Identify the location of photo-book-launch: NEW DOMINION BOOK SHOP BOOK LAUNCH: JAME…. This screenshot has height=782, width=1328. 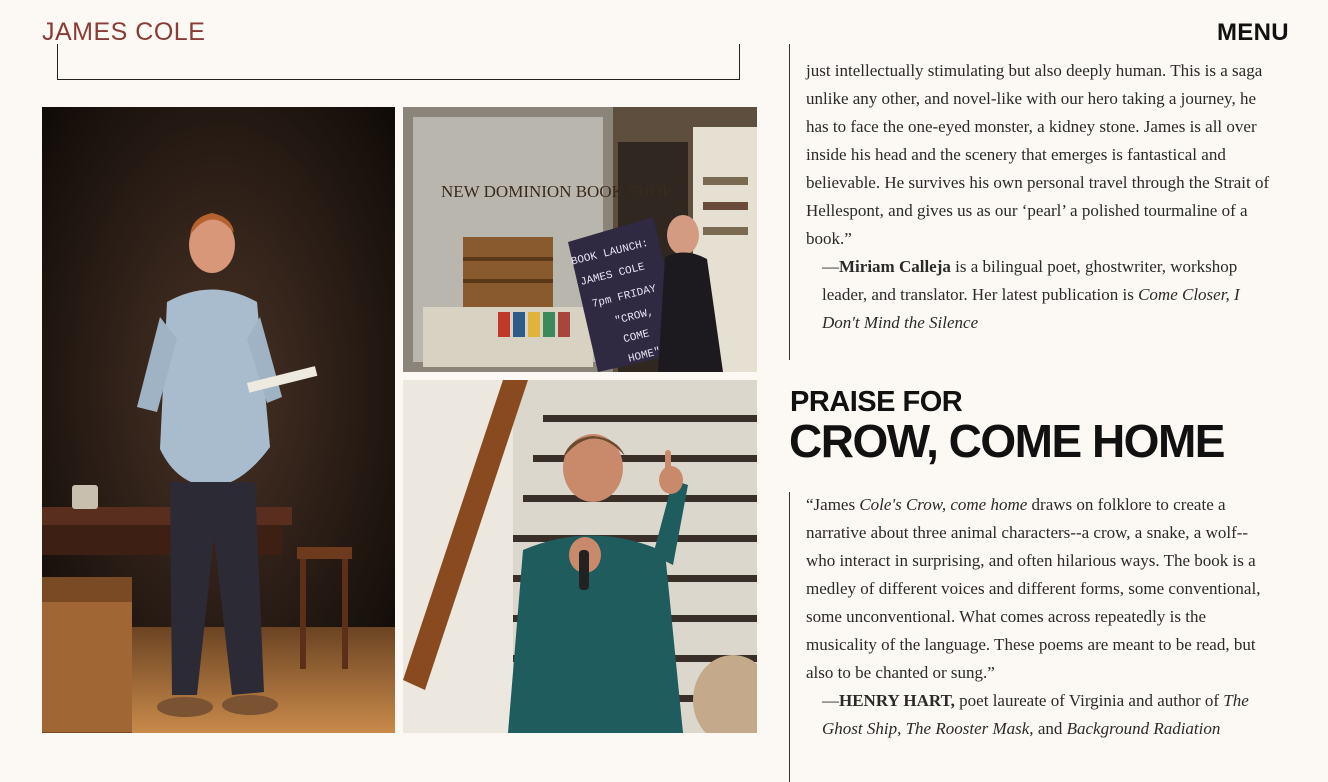
(580, 239).